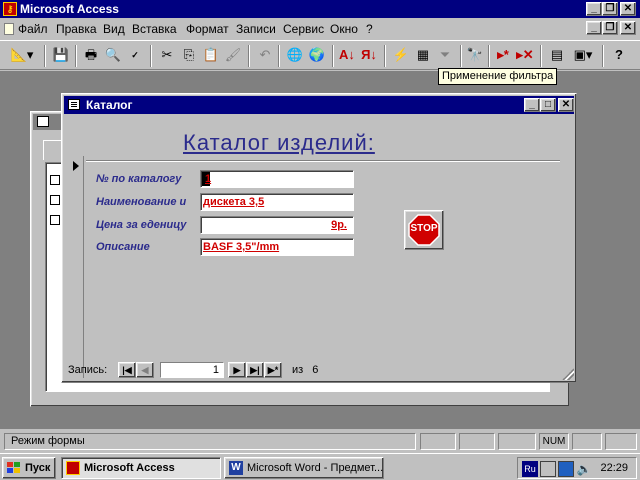  What do you see at coordinates (135, 56) in the screenshot?
I see `spelling-icon: ✓` at bounding box center [135, 56].